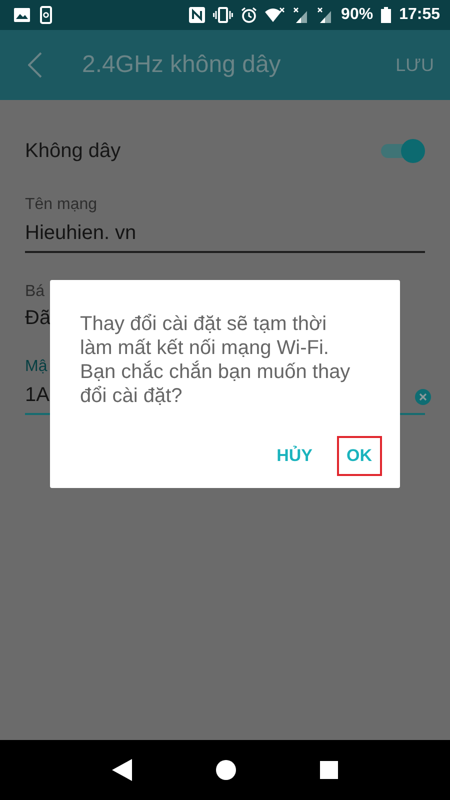 This screenshot has width=450, height=800. Describe the element at coordinates (223, 15) in the screenshot. I see `vibrate-icon` at that location.